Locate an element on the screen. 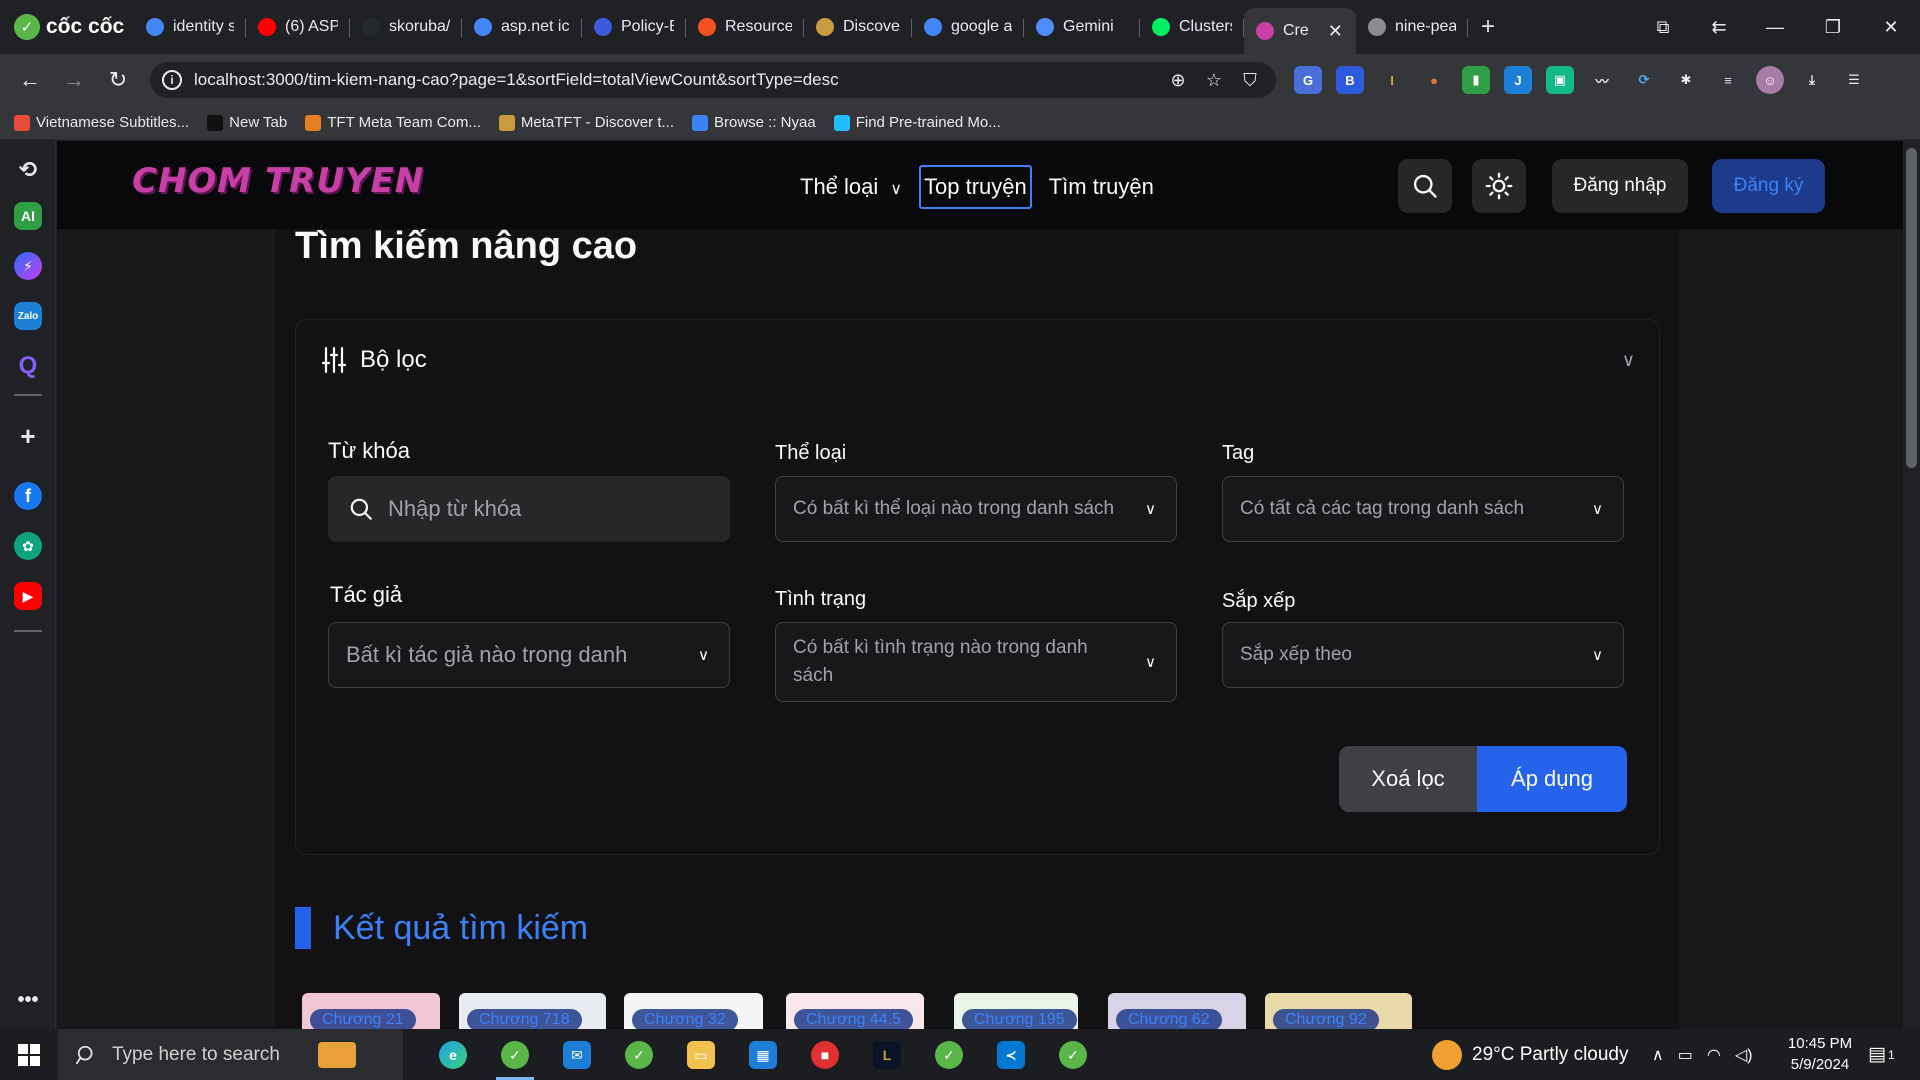  apply-filter-button: Áp dụng is located at coordinates (1552, 779).